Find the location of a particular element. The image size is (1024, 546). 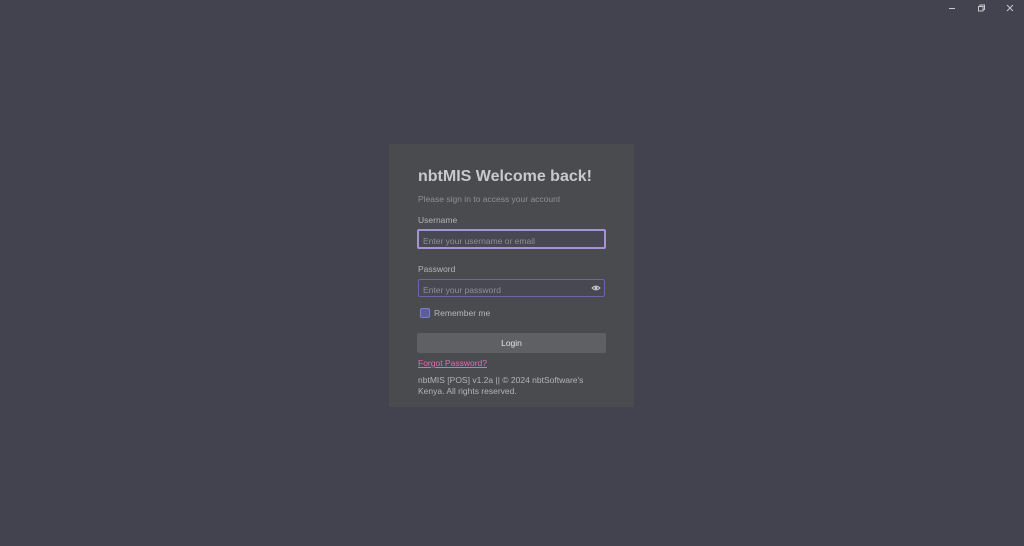

login-subtitle: Please sign in to access your account is located at coordinates (489, 199).